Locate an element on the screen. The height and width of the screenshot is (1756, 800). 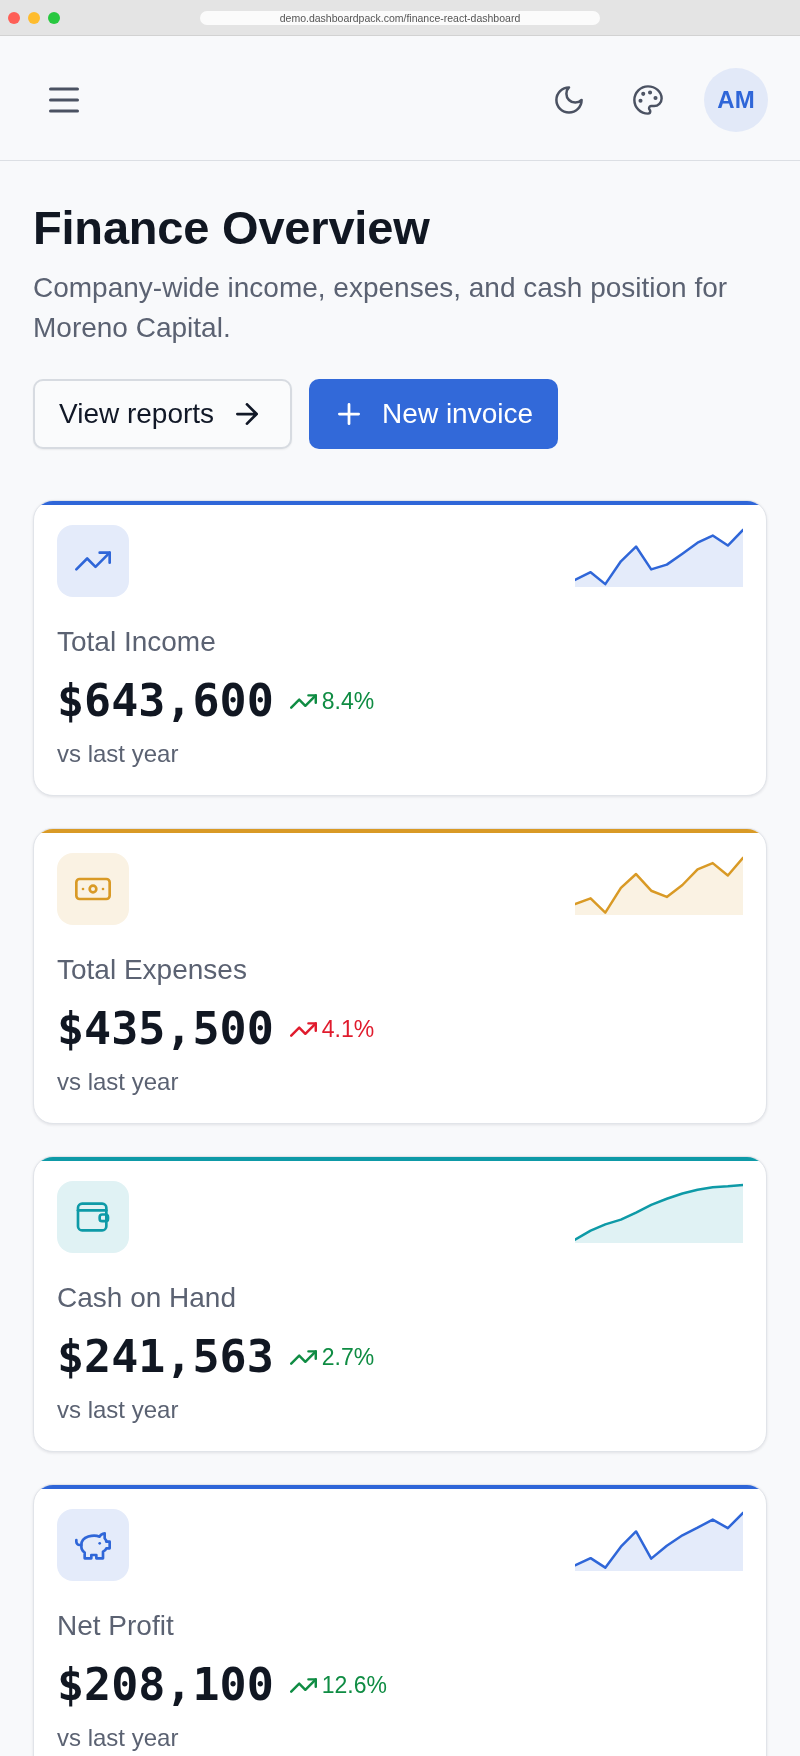
metric-label: Total Expenses is located at coordinates (152, 970).